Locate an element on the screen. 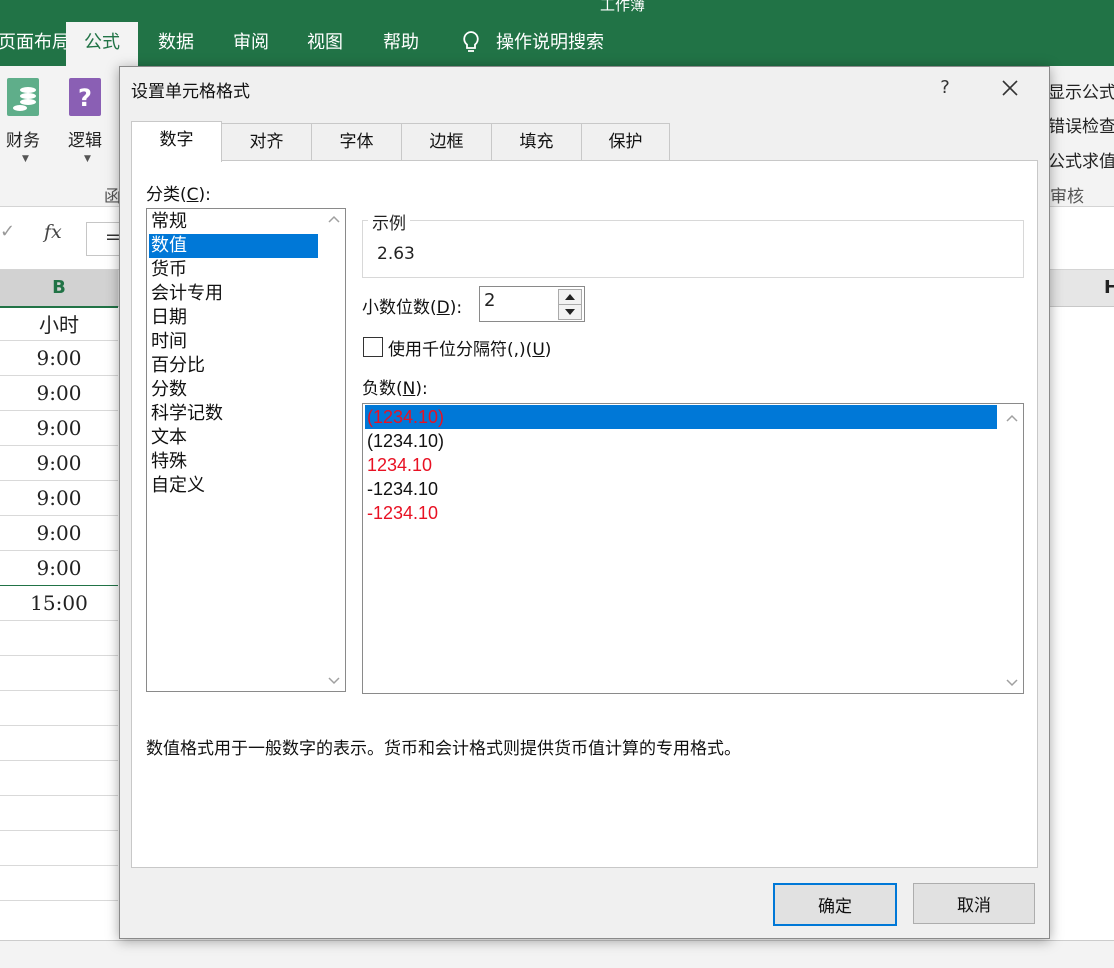 The height and width of the screenshot is (968, 1114). list-item: 分数 is located at coordinates (169, 390).